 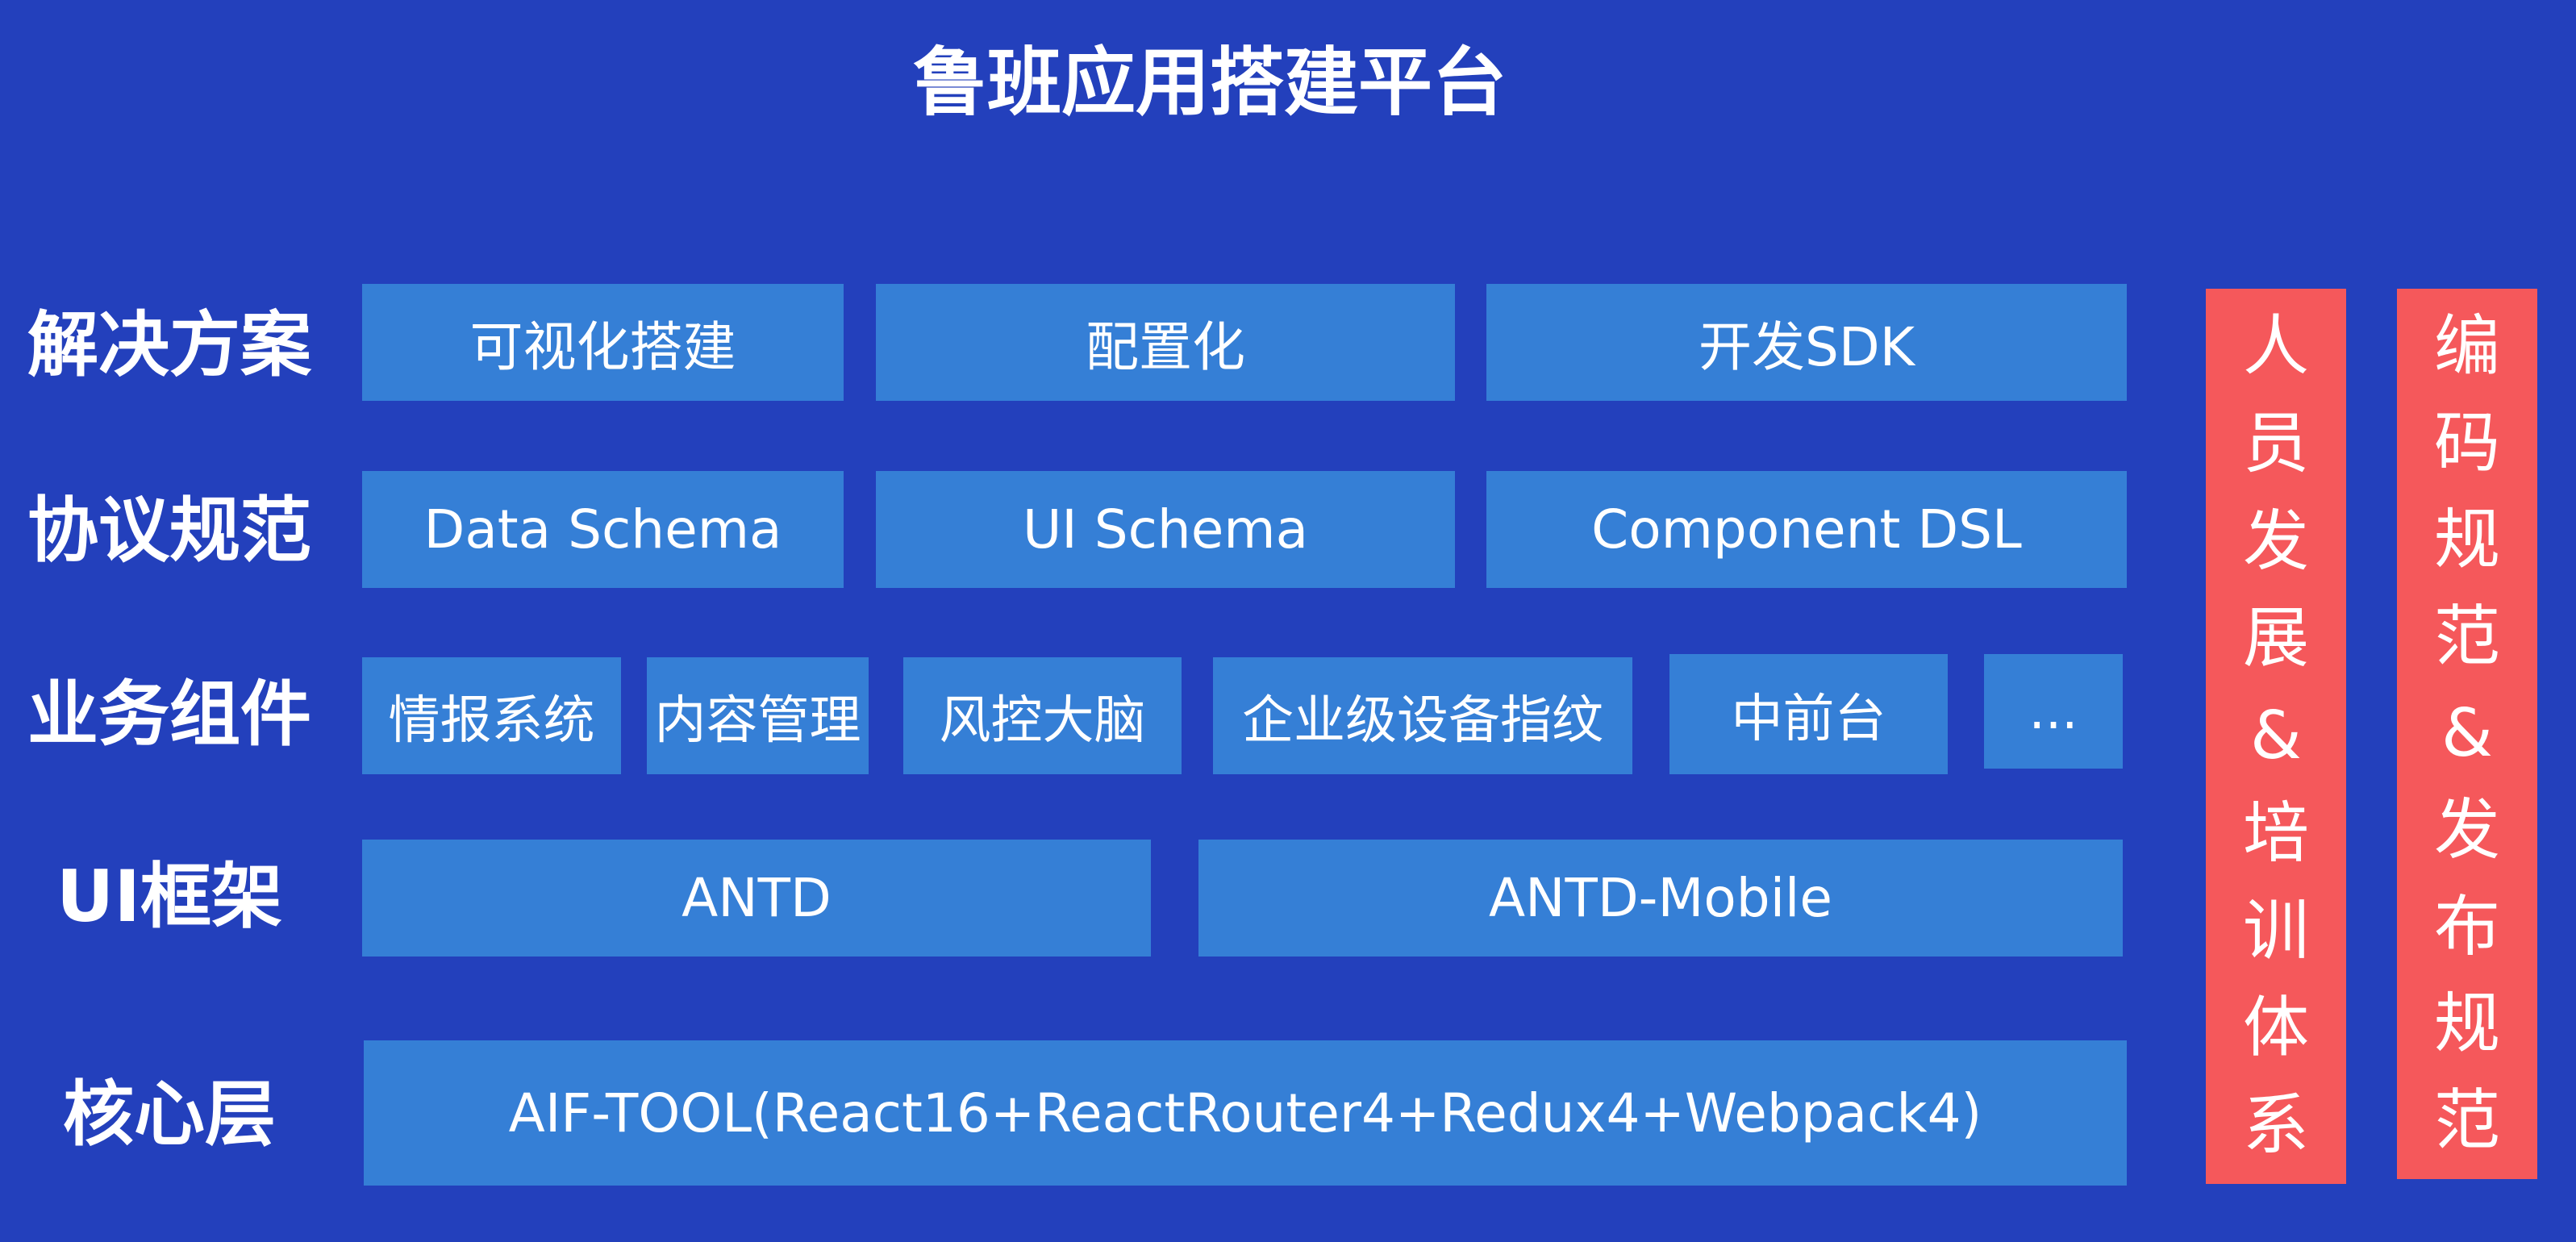 What do you see at coordinates (2275, 930) in the screenshot?
I see `side-column-char: 训` at bounding box center [2275, 930].